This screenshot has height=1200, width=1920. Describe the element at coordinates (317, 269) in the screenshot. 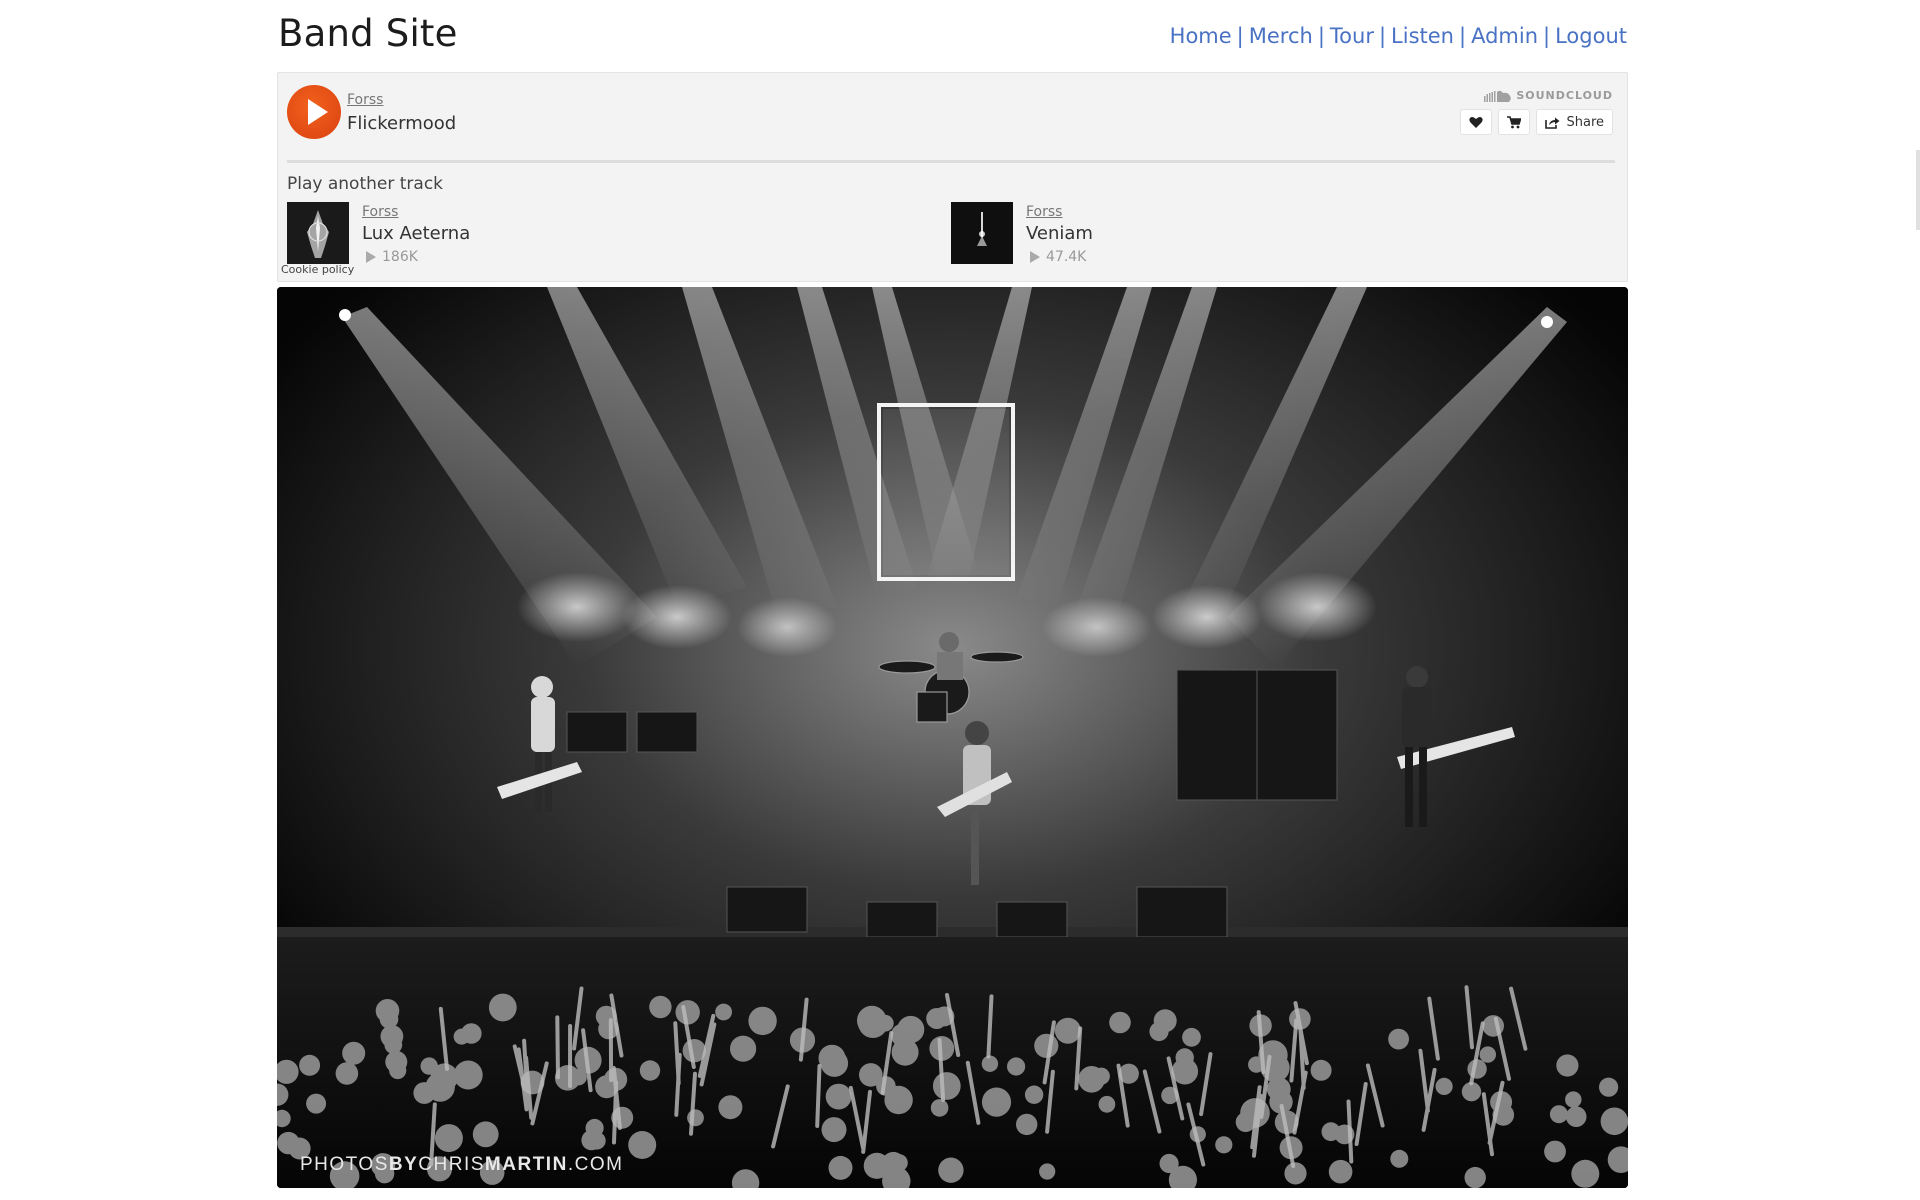

I see `cookie-policy-link: Cookie policy` at that location.